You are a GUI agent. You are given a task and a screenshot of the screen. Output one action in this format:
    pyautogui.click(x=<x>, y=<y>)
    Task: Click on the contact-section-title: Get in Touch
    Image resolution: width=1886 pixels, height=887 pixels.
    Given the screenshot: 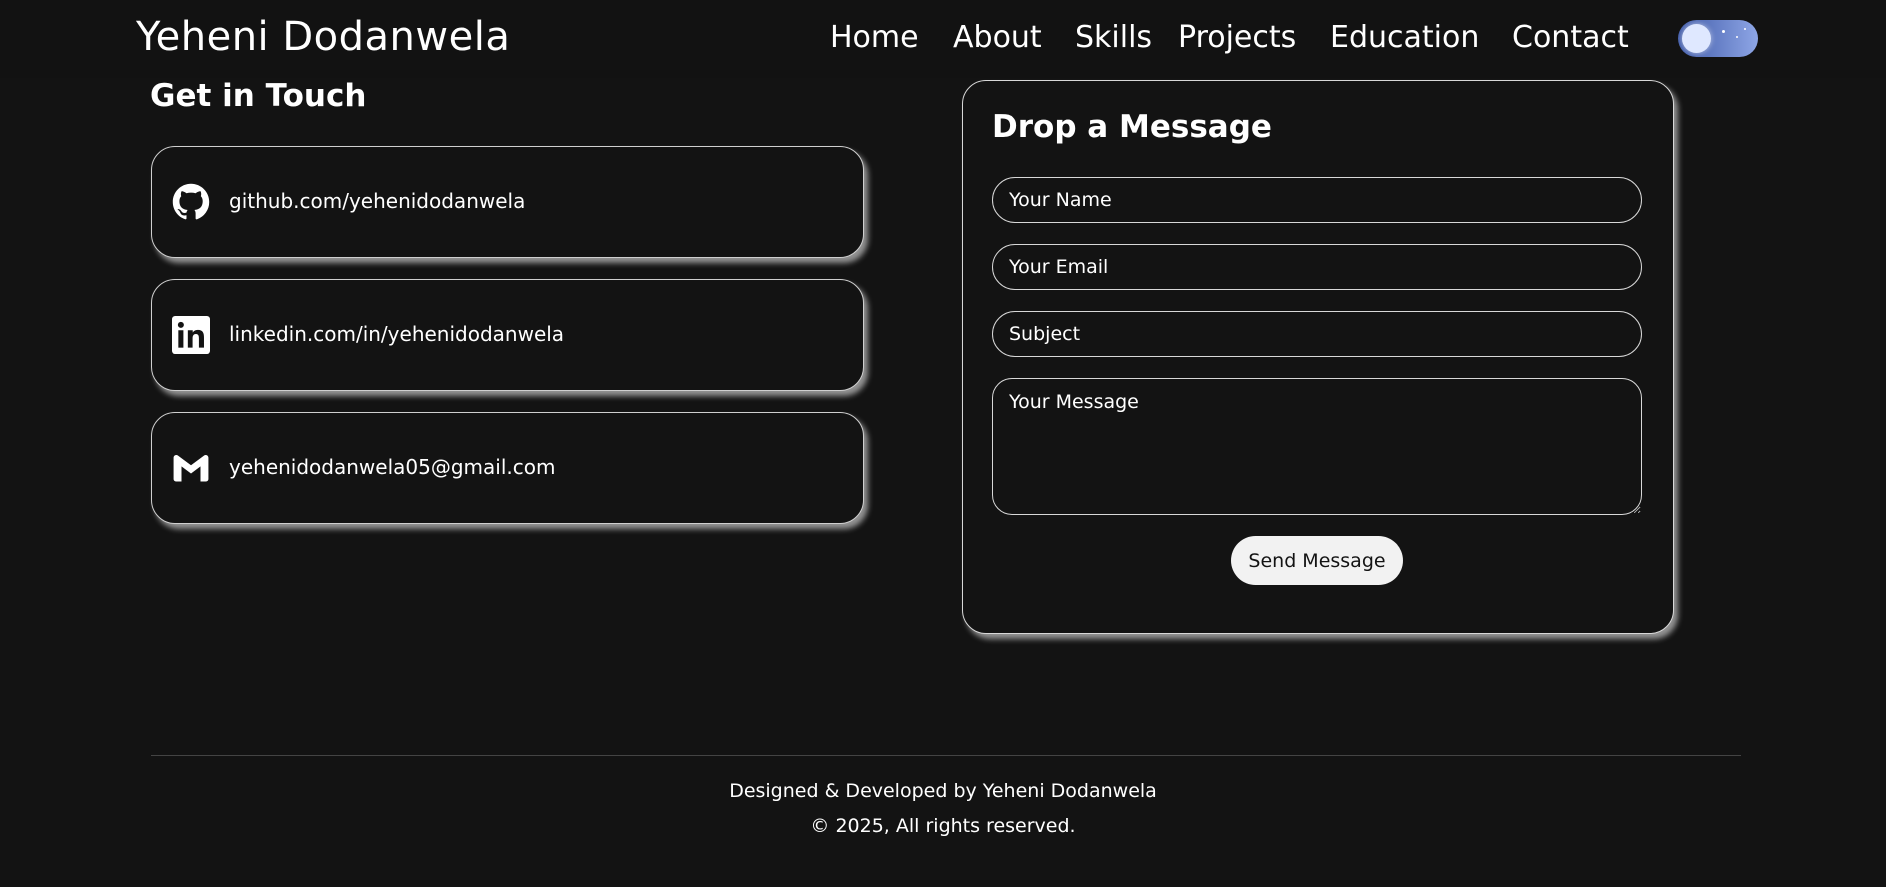 What is the action you would take?
    pyautogui.click(x=258, y=96)
    